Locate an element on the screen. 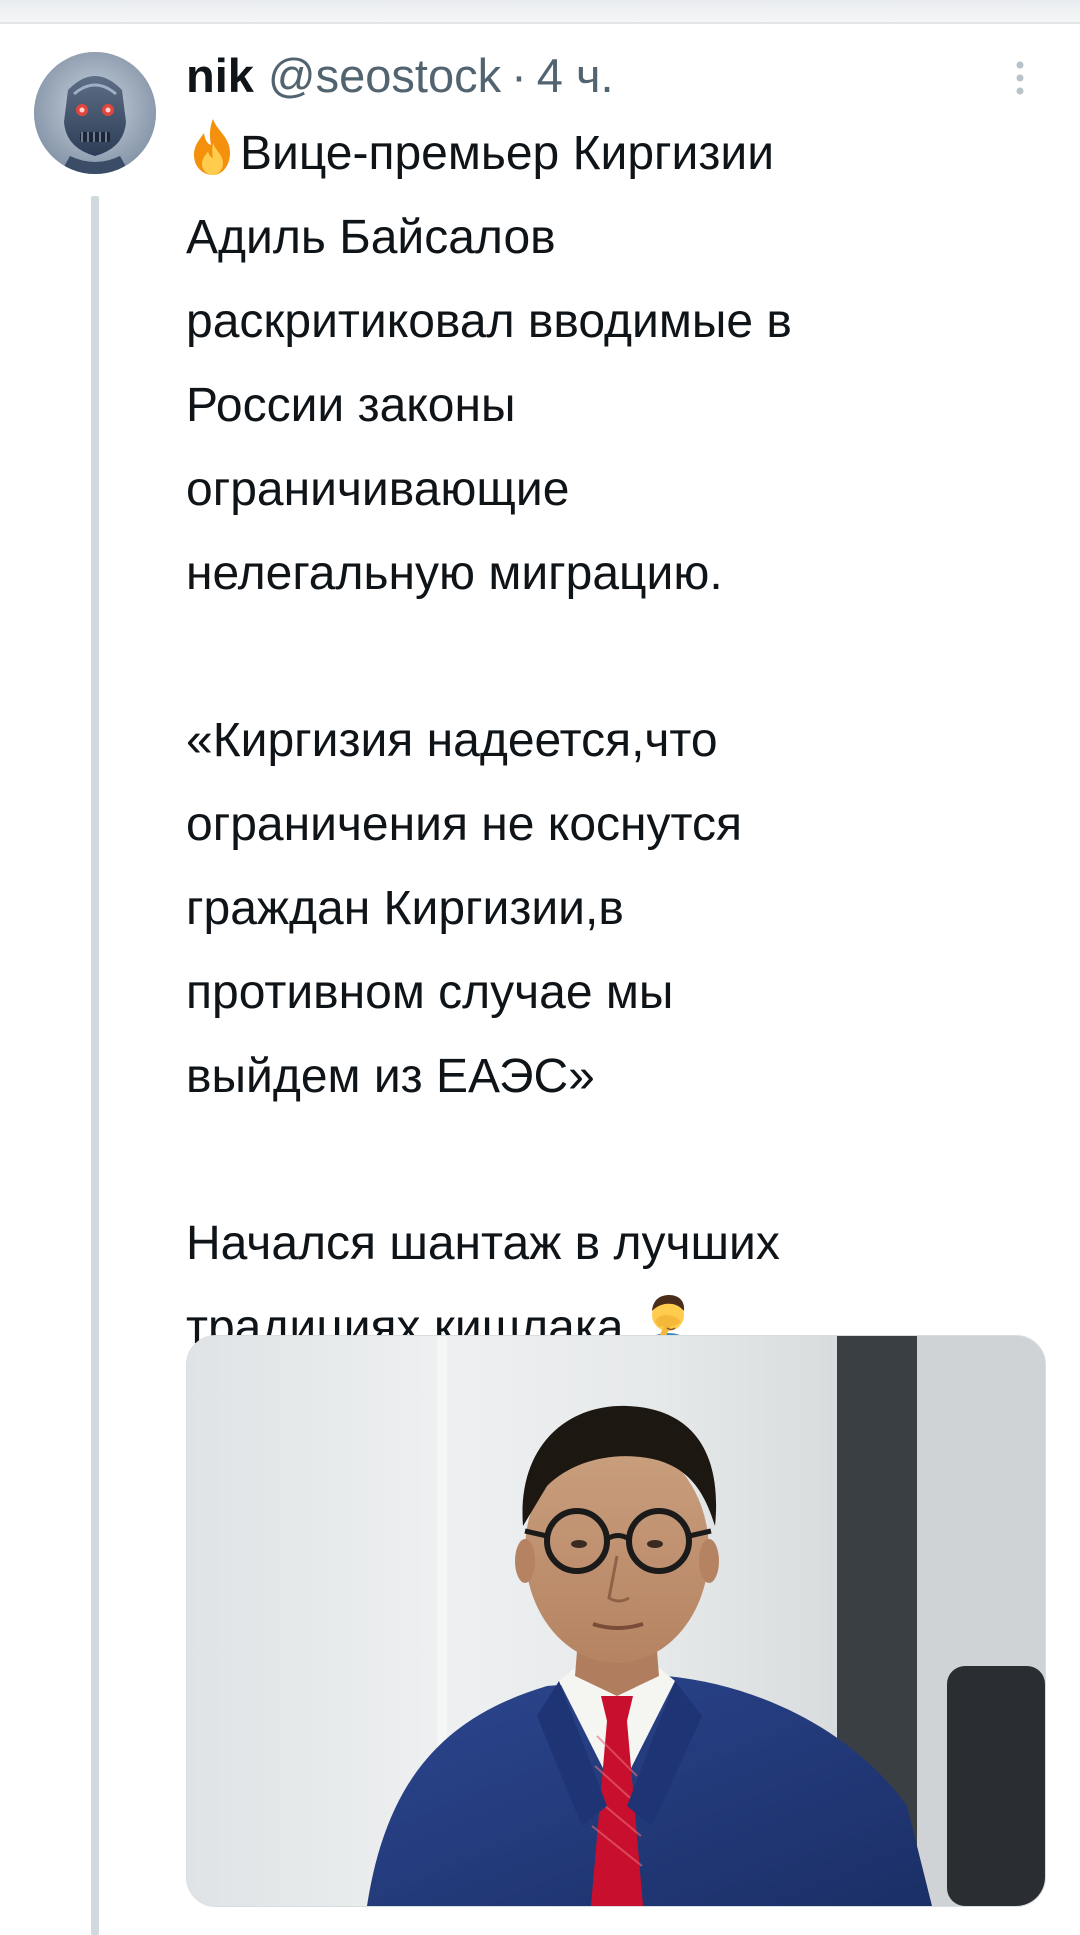 The image size is (1080, 1935). more-vertical-icon is located at coordinates (1020, 78).